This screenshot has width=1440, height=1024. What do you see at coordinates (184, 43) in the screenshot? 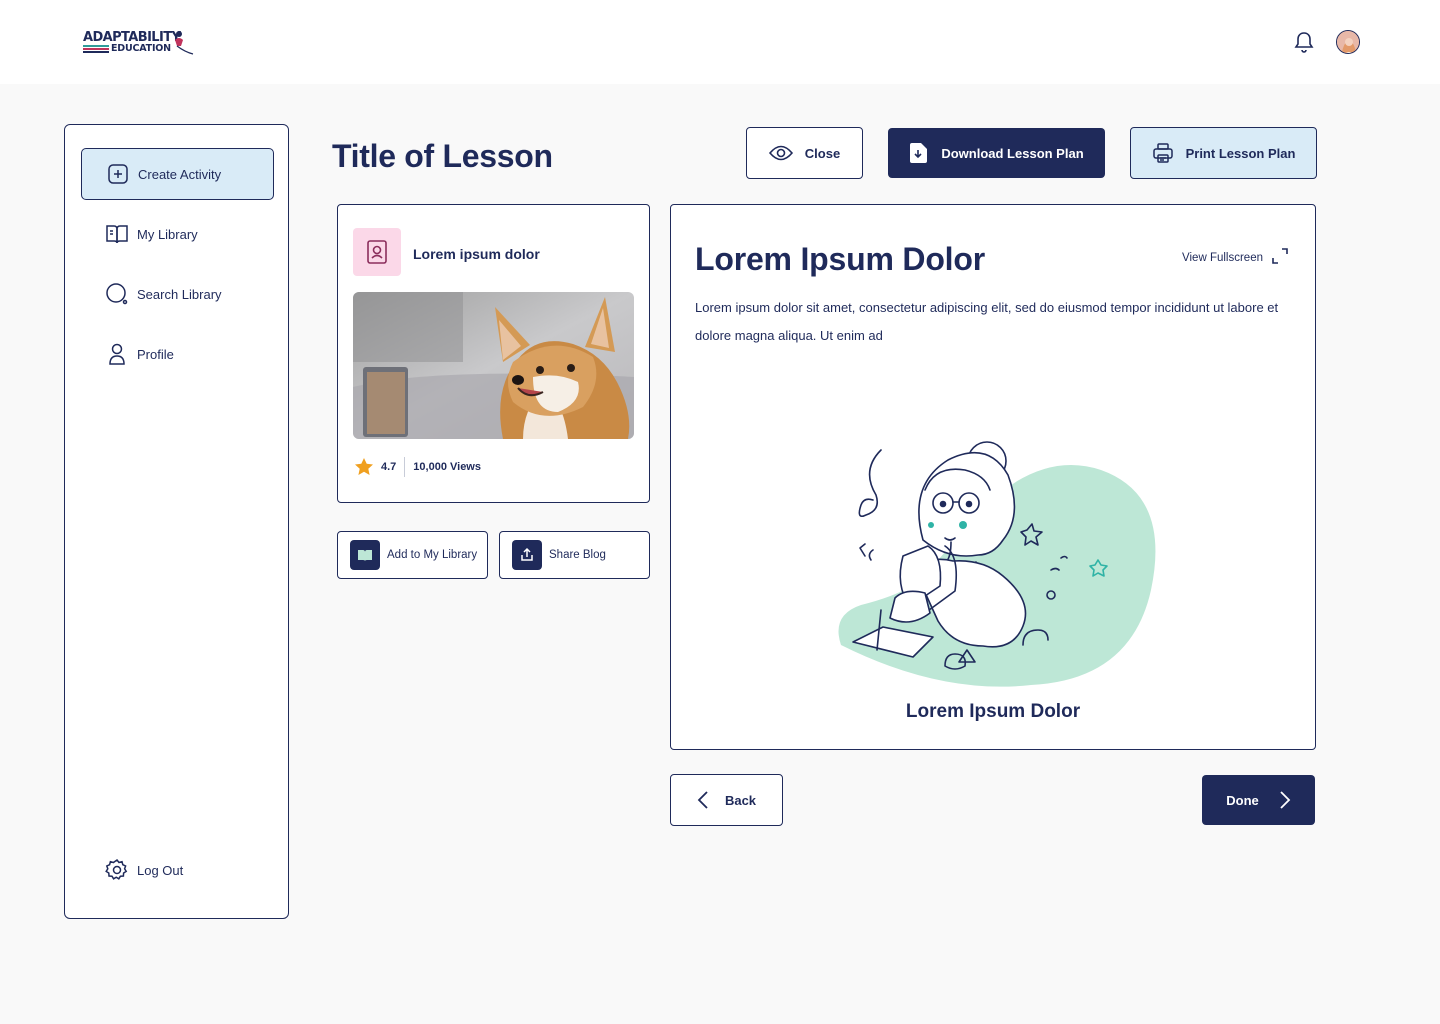
I see `logo-mark-icon` at bounding box center [184, 43].